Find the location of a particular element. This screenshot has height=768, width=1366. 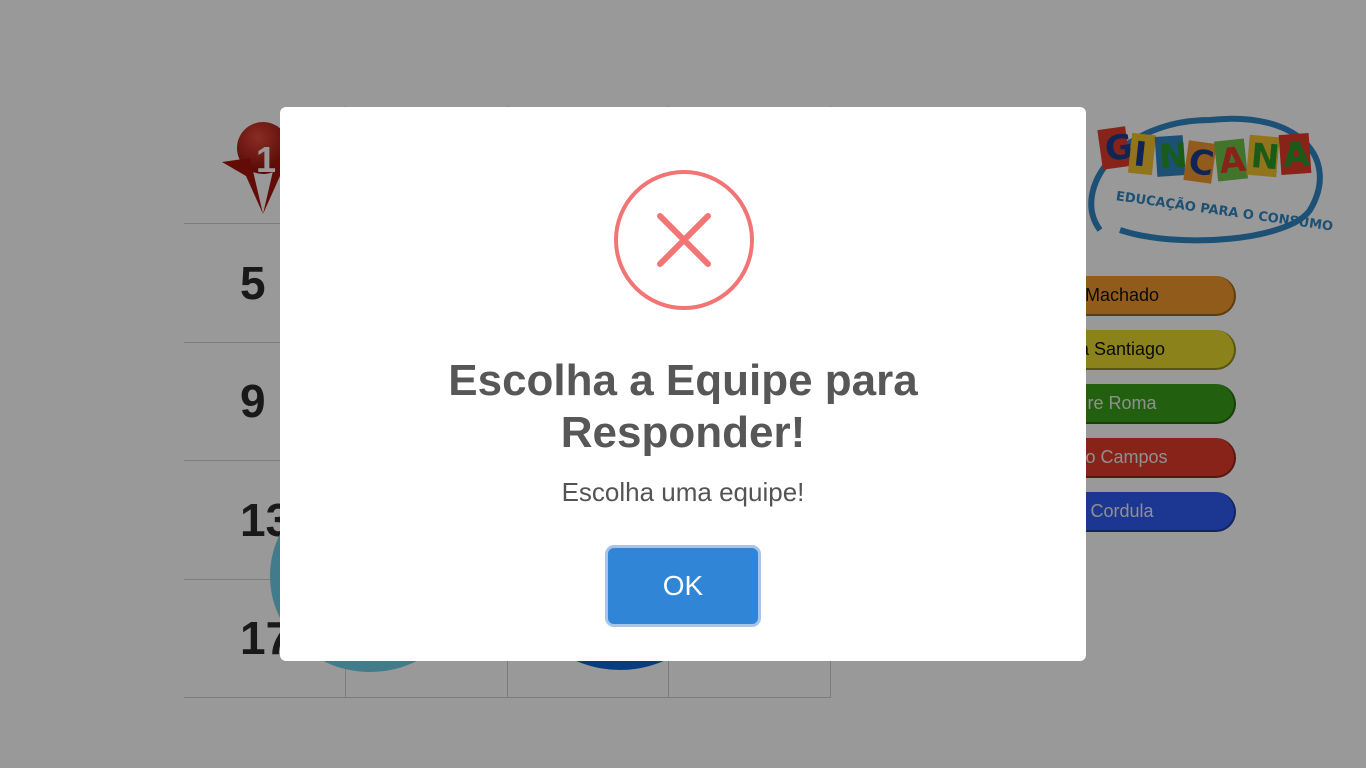

error-x-icon is located at coordinates (684, 240).